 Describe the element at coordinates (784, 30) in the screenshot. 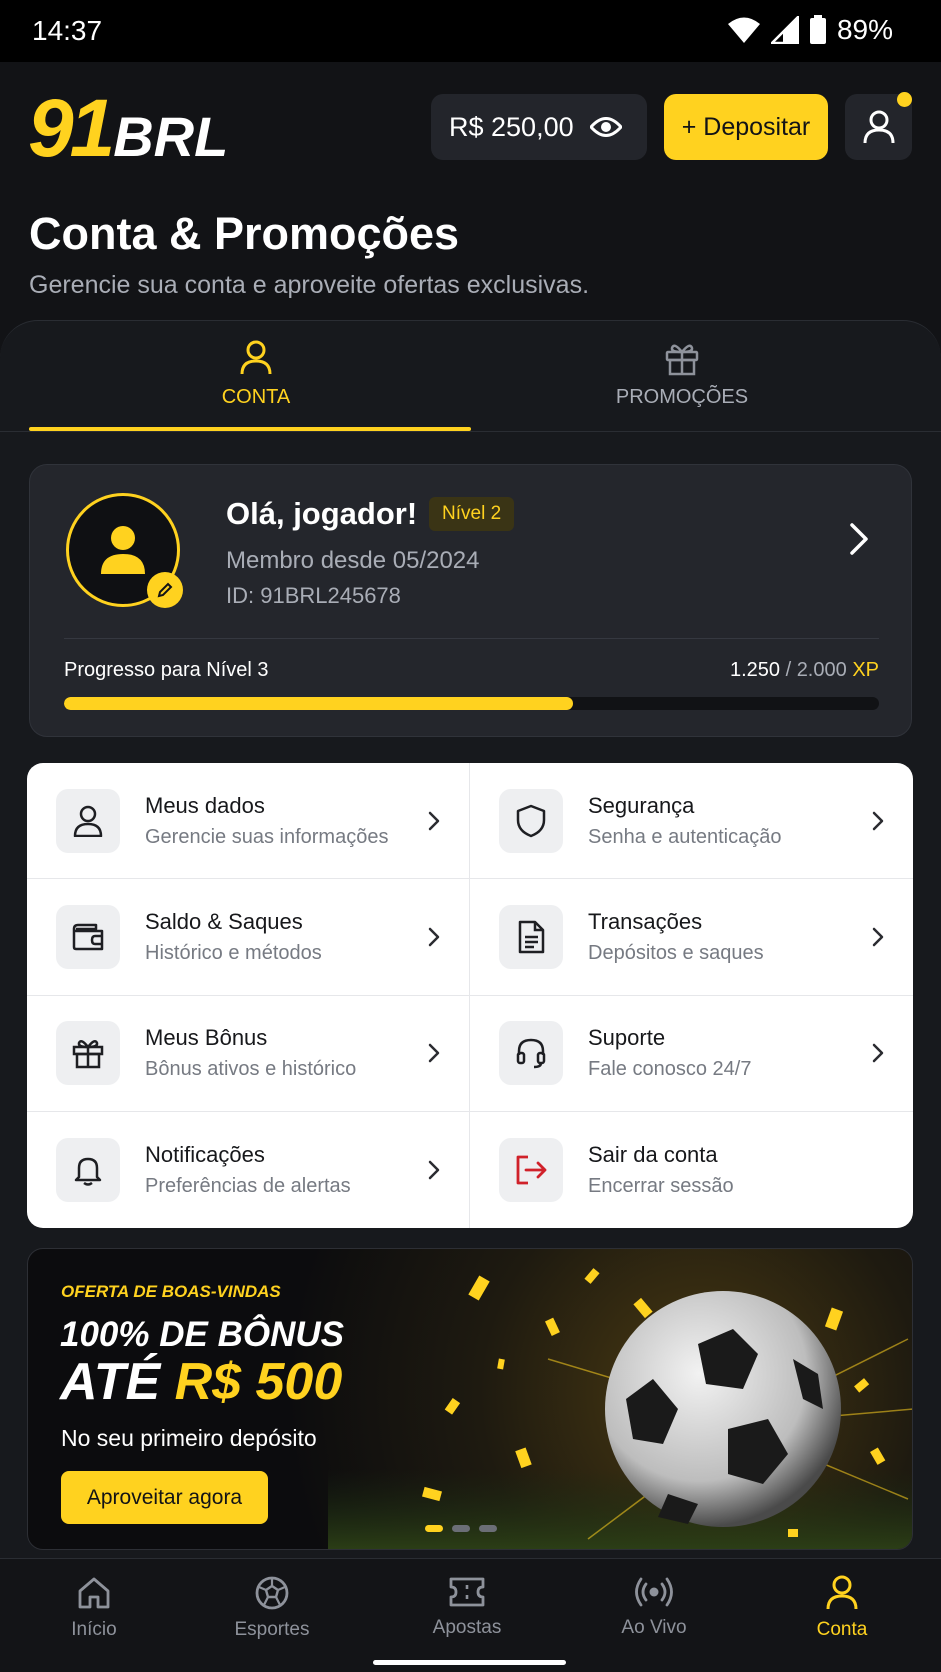

I see `signal-icon` at that location.